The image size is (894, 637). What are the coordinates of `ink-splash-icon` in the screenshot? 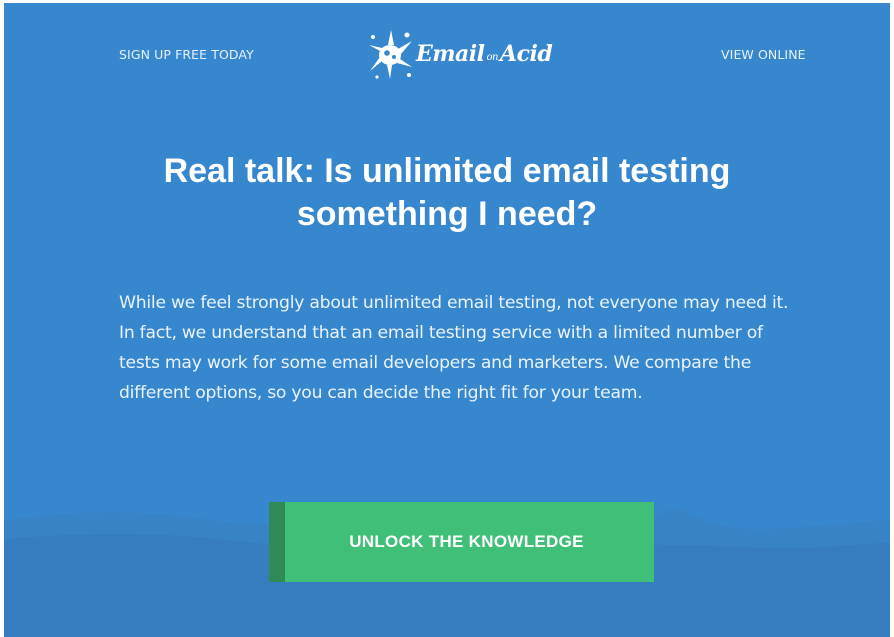 It's located at (390, 54).